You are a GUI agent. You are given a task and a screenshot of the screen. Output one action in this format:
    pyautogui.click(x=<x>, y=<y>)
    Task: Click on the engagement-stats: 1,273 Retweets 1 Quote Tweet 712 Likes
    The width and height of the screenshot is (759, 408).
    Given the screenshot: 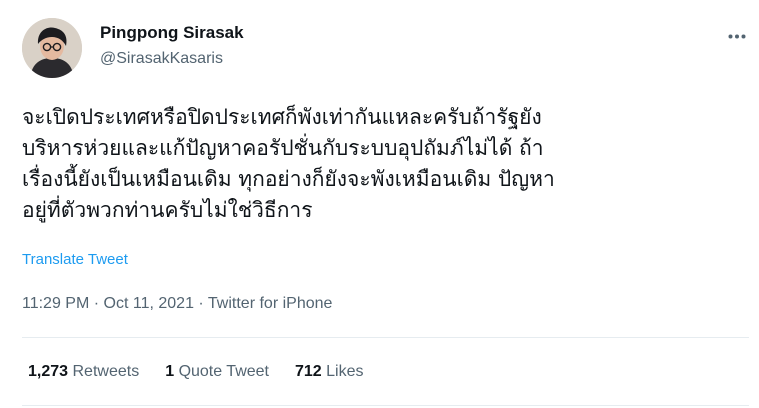 What is the action you would take?
    pyautogui.click(x=196, y=372)
    